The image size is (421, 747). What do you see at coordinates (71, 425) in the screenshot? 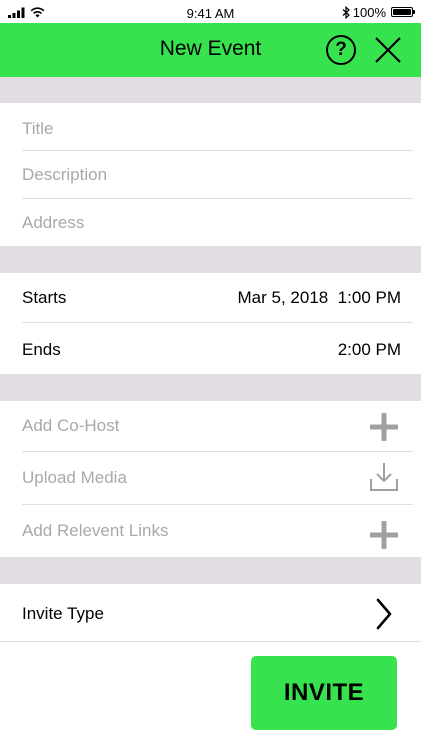
I see `add-cohost-label: Add Co-Host` at bounding box center [71, 425].